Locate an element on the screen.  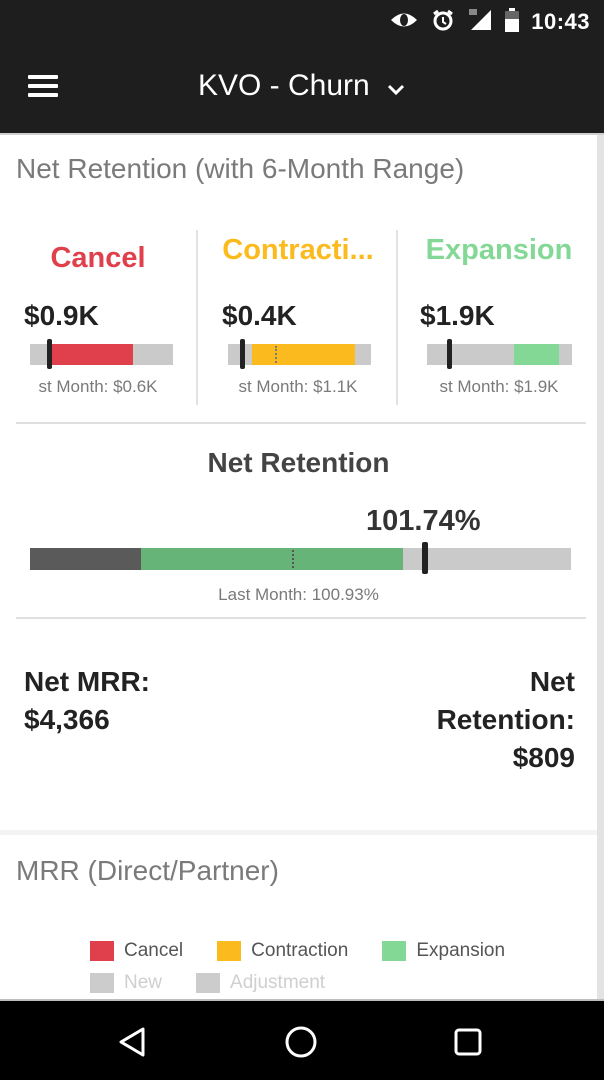
kpi-expansion: Expansion $1.9K st Month: $1.9K is located at coordinates (499, 317).